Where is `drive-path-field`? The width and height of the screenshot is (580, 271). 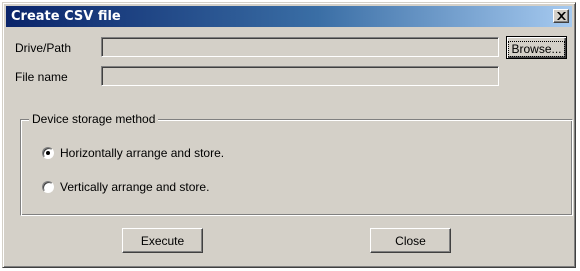 drive-path-field is located at coordinates (300, 47).